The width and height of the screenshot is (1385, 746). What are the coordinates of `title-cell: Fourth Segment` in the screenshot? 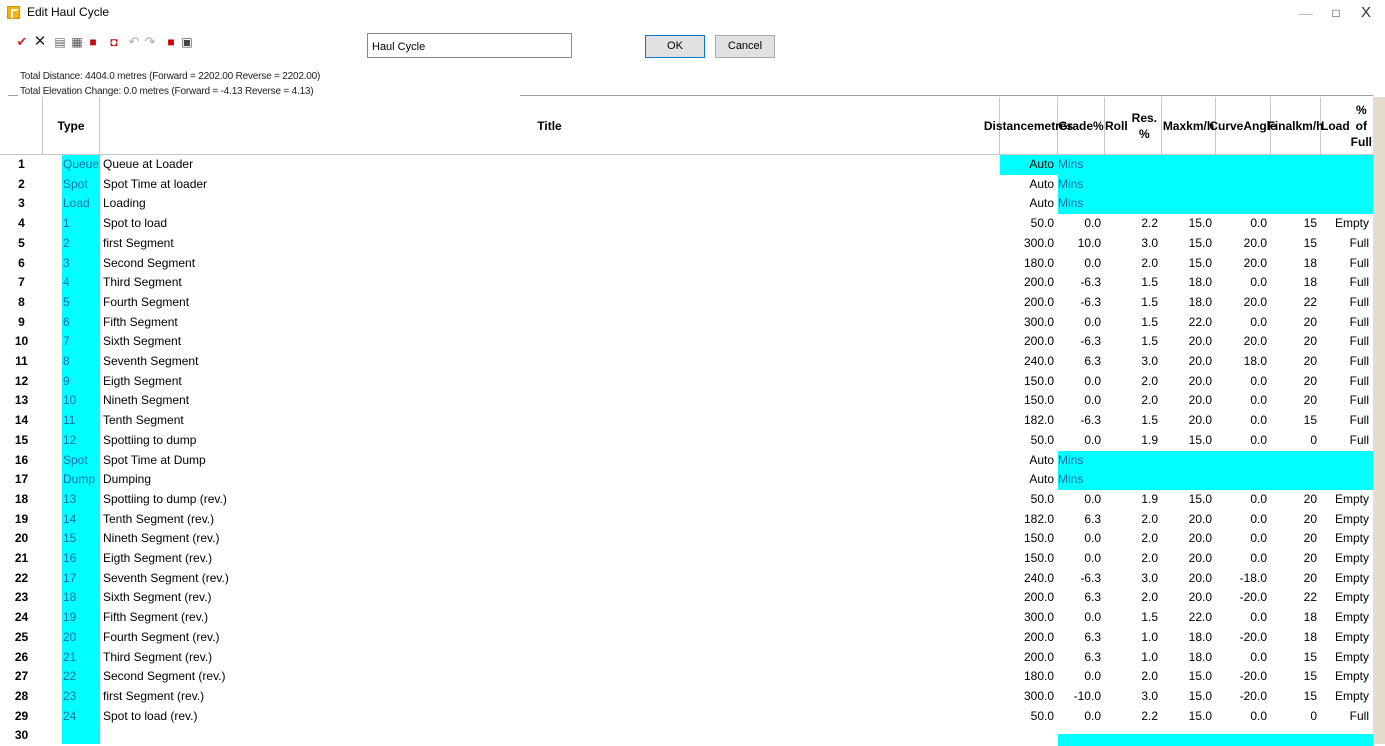 It's located at (551, 303).